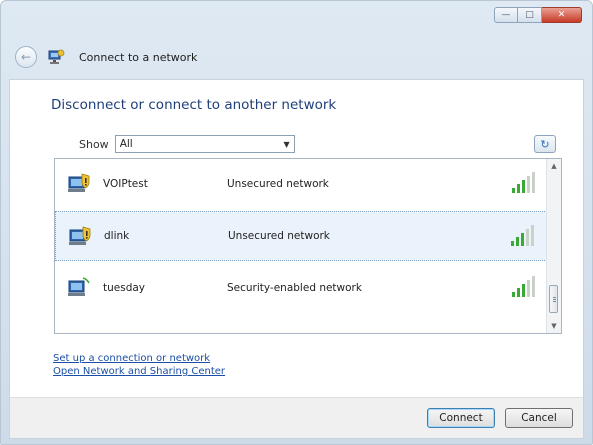 The height and width of the screenshot is (445, 593). What do you see at coordinates (530, 15) in the screenshot?
I see `maximize-button: □` at bounding box center [530, 15].